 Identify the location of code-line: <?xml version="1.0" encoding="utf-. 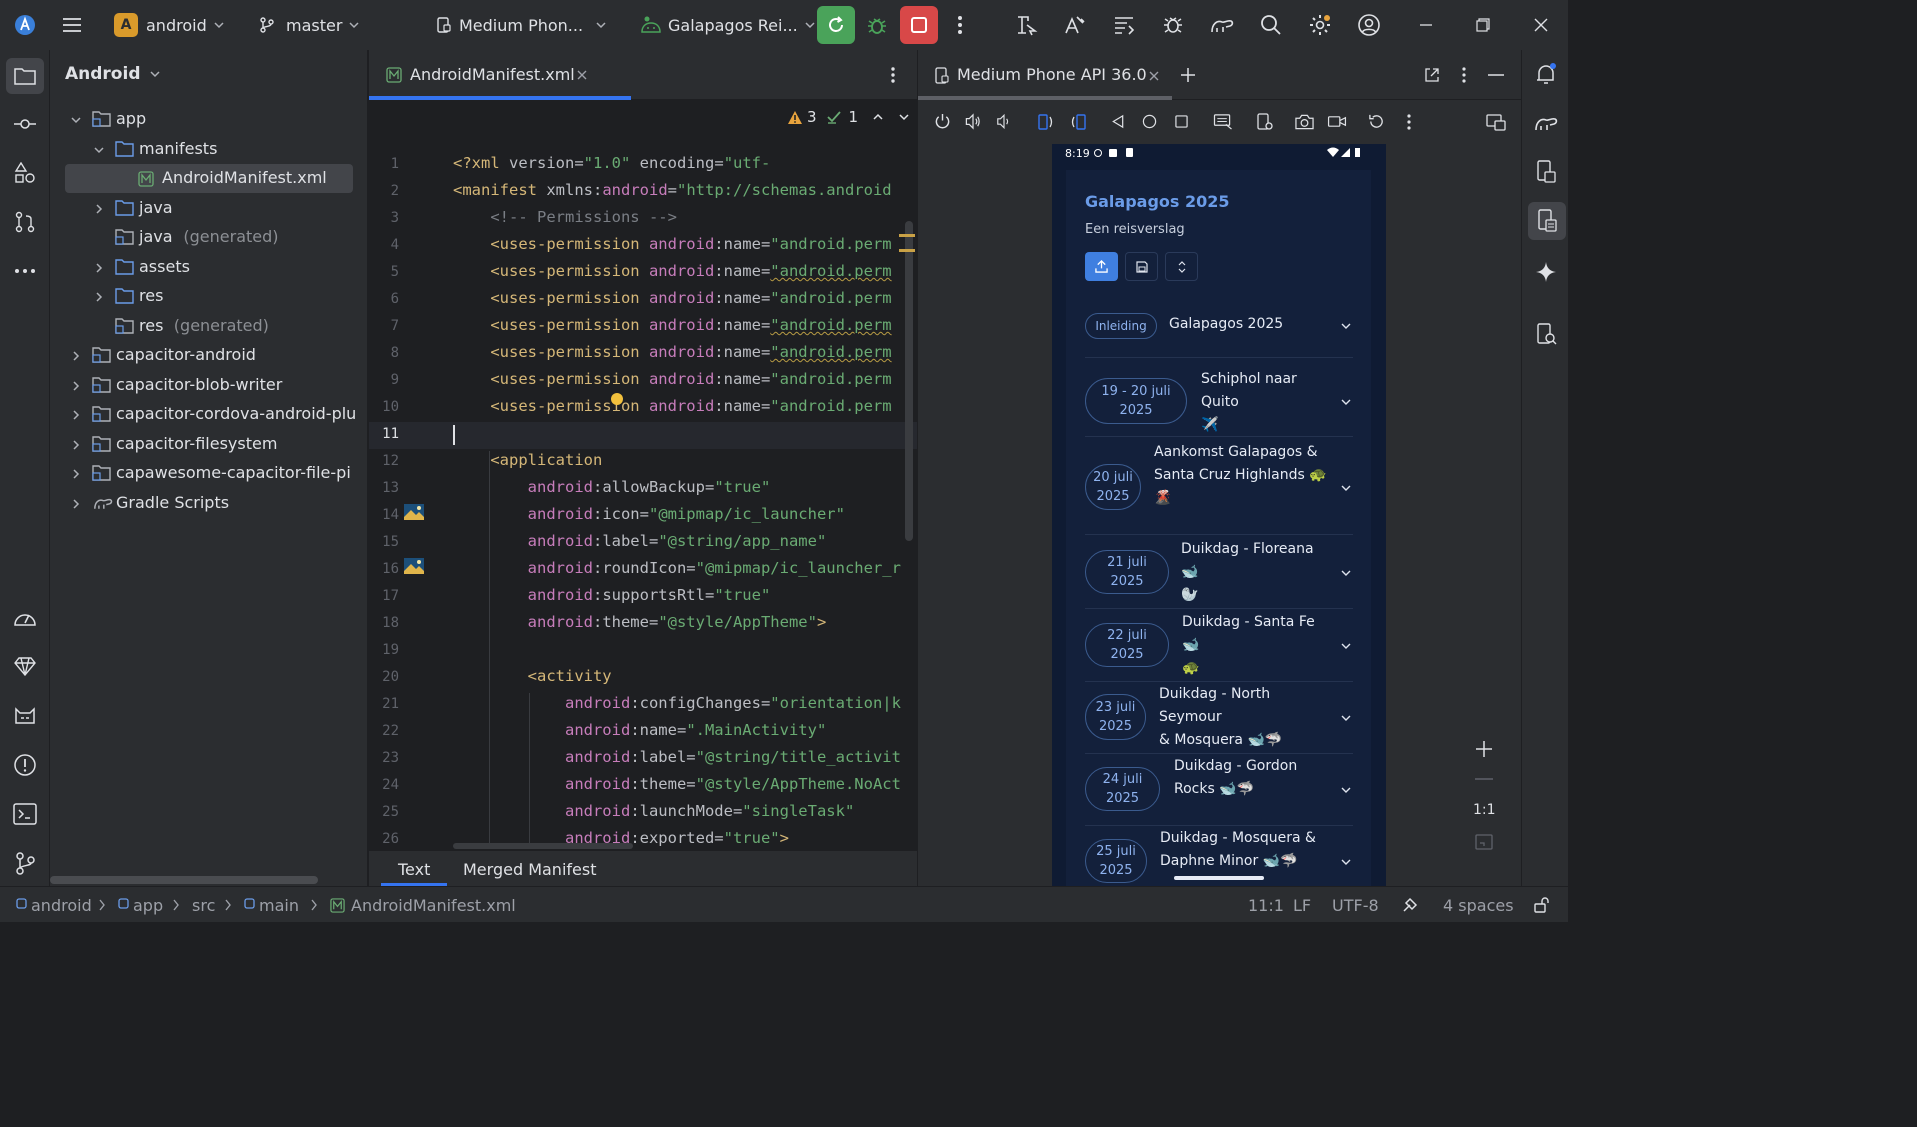
(611, 163).